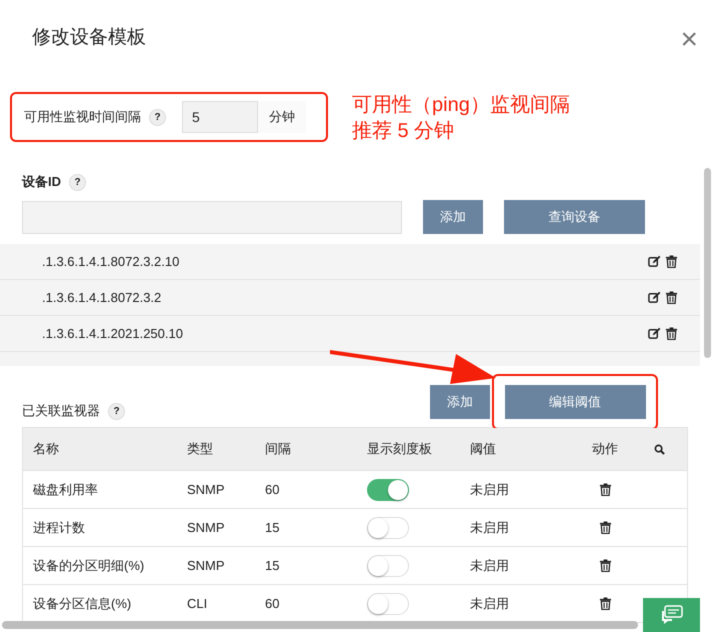 The height and width of the screenshot is (632, 712). I want to click on horizontal-scrollbar, so click(320, 625).